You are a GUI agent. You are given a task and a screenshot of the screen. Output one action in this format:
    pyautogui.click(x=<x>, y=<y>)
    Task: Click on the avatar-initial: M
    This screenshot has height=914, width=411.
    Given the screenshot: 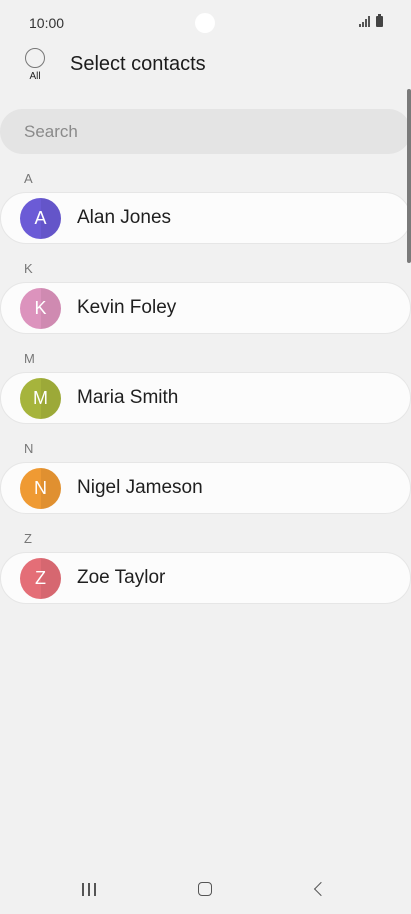 What is the action you would take?
    pyautogui.click(x=40, y=397)
    